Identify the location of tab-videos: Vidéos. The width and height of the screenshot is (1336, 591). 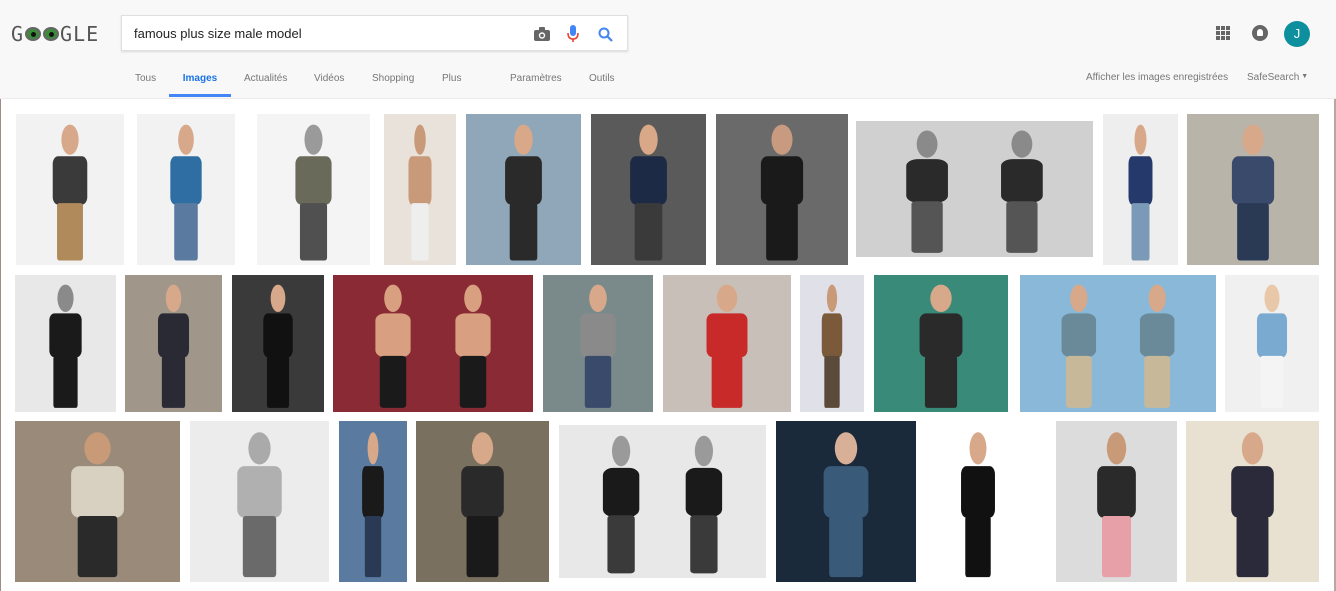
(329, 83).